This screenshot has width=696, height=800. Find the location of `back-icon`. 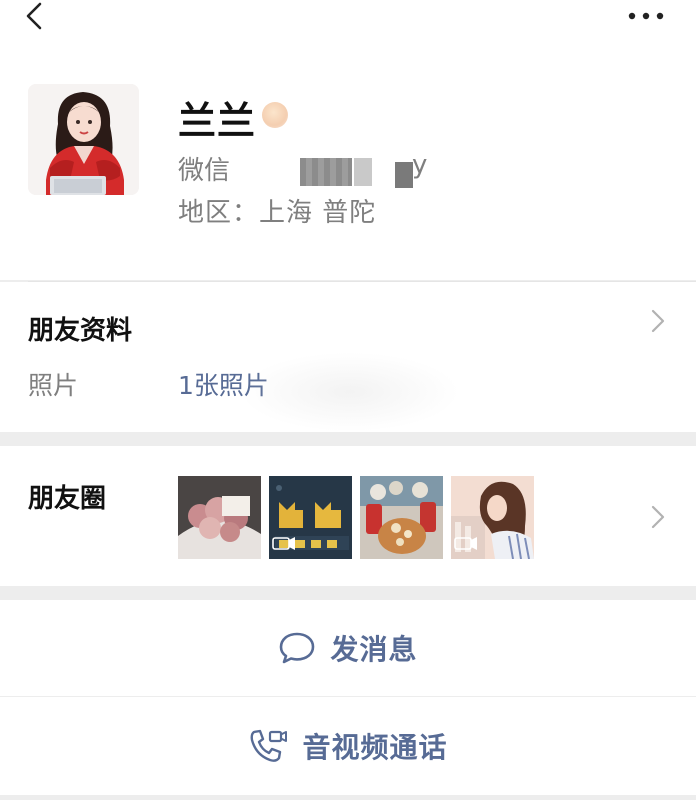

back-icon is located at coordinates (35, 17).